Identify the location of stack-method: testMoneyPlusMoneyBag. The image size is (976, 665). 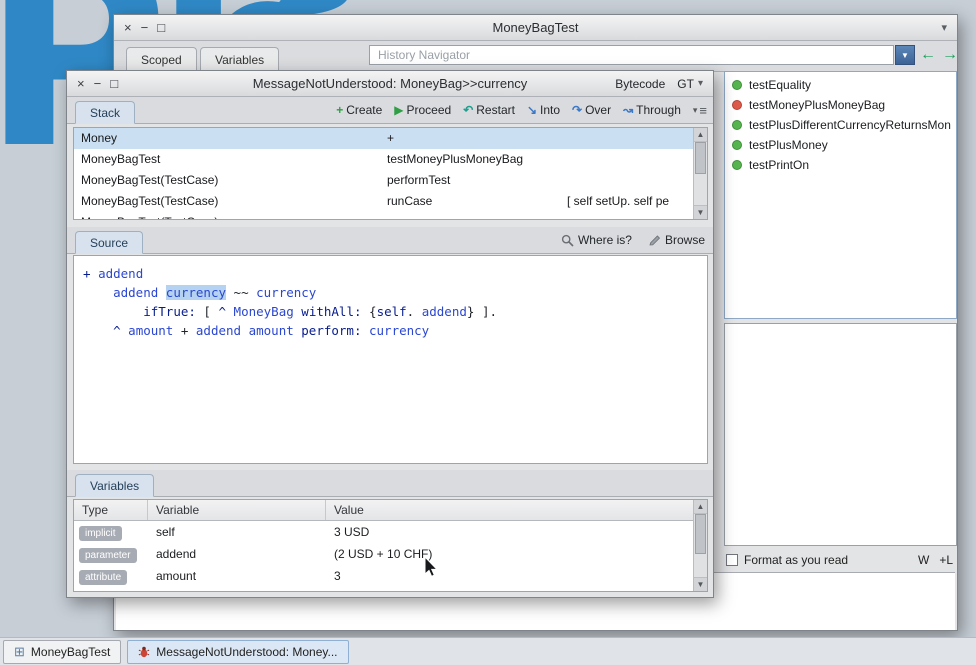
(455, 159).